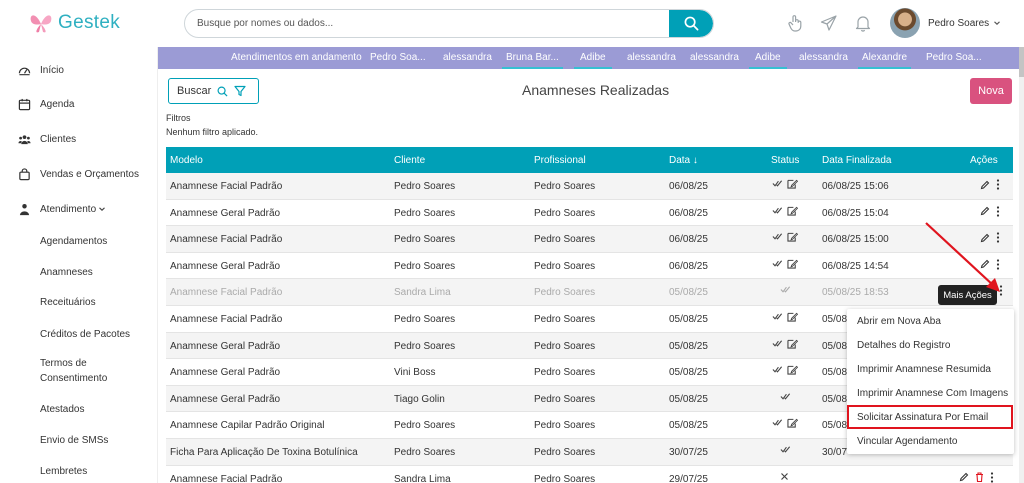 This screenshot has height=483, width=1024. What do you see at coordinates (932, 393) in the screenshot?
I see `menu-item-imprimir-imagens: Imprimir Anamnese Com Imagens` at bounding box center [932, 393].